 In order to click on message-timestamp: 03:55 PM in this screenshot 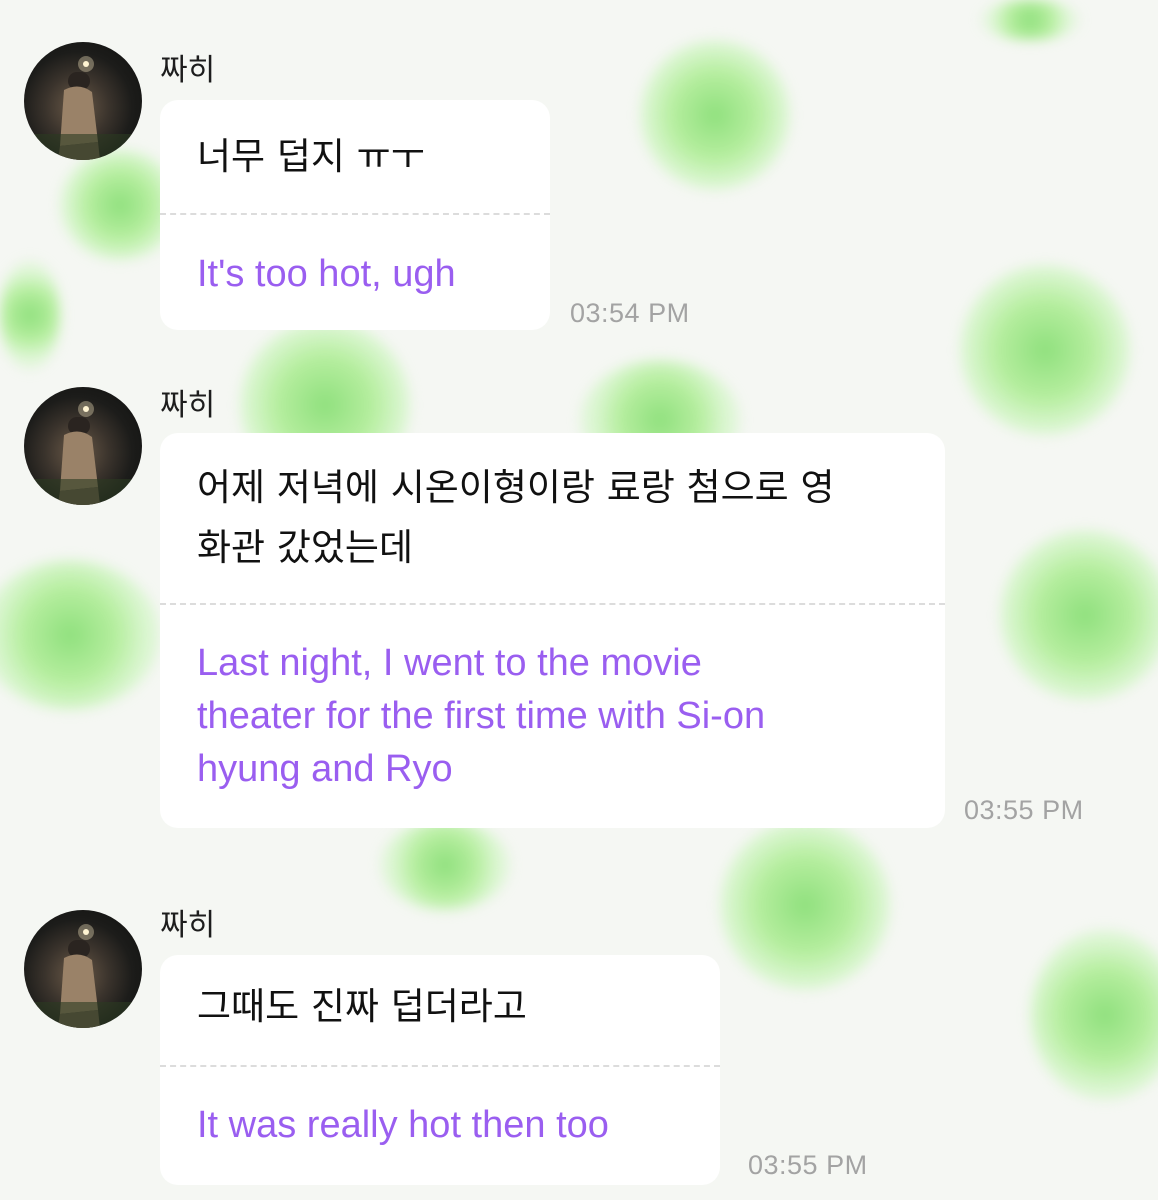, I will do `click(808, 1165)`.